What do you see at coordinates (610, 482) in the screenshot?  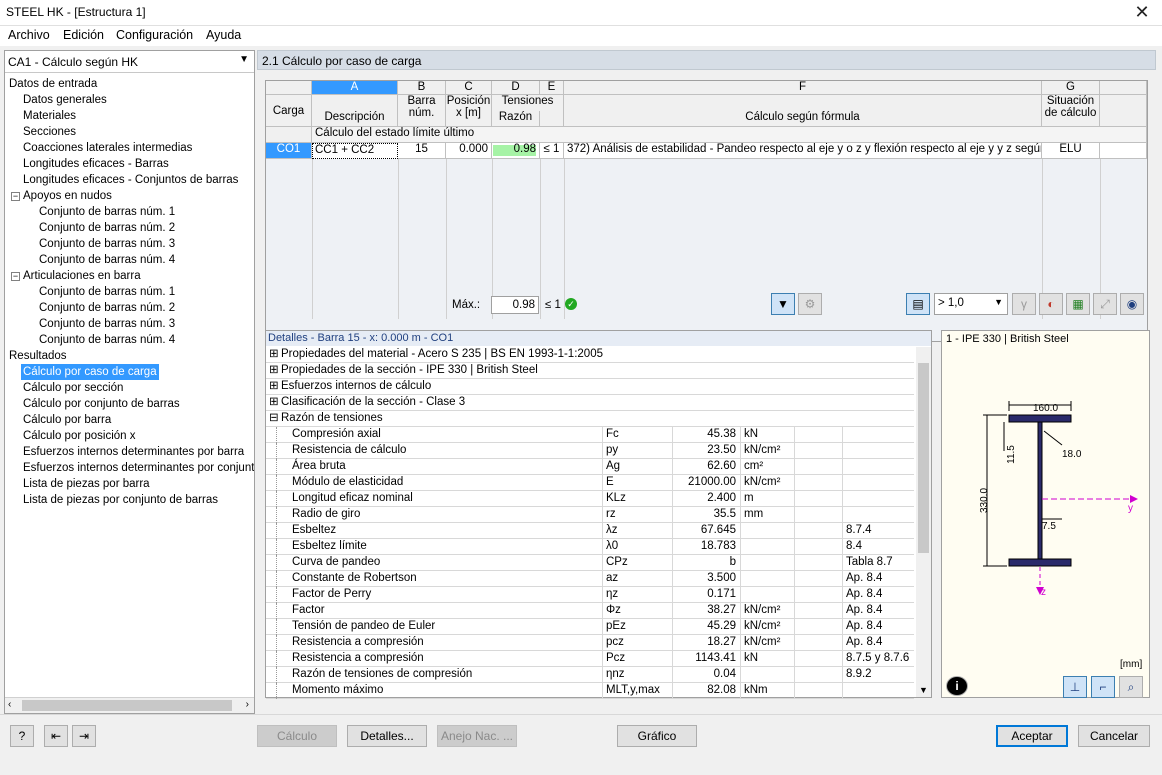 I see `details-row-symbol: E` at bounding box center [610, 482].